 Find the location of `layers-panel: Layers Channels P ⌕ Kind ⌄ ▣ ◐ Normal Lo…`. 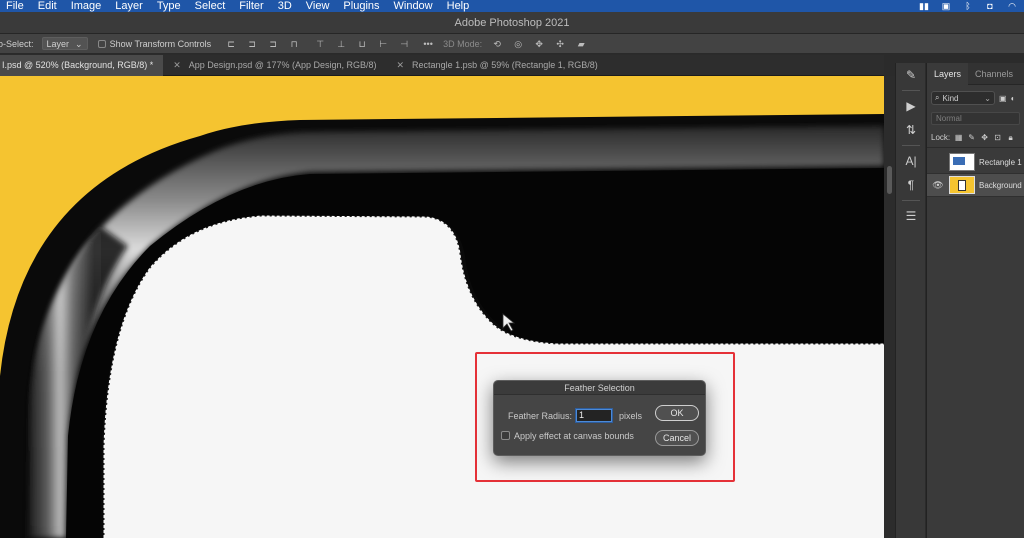

layers-panel: Layers Channels P ⌕ Kind ⌄ ▣ ◐ Normal Lo… is located at coordinates (975, 300).